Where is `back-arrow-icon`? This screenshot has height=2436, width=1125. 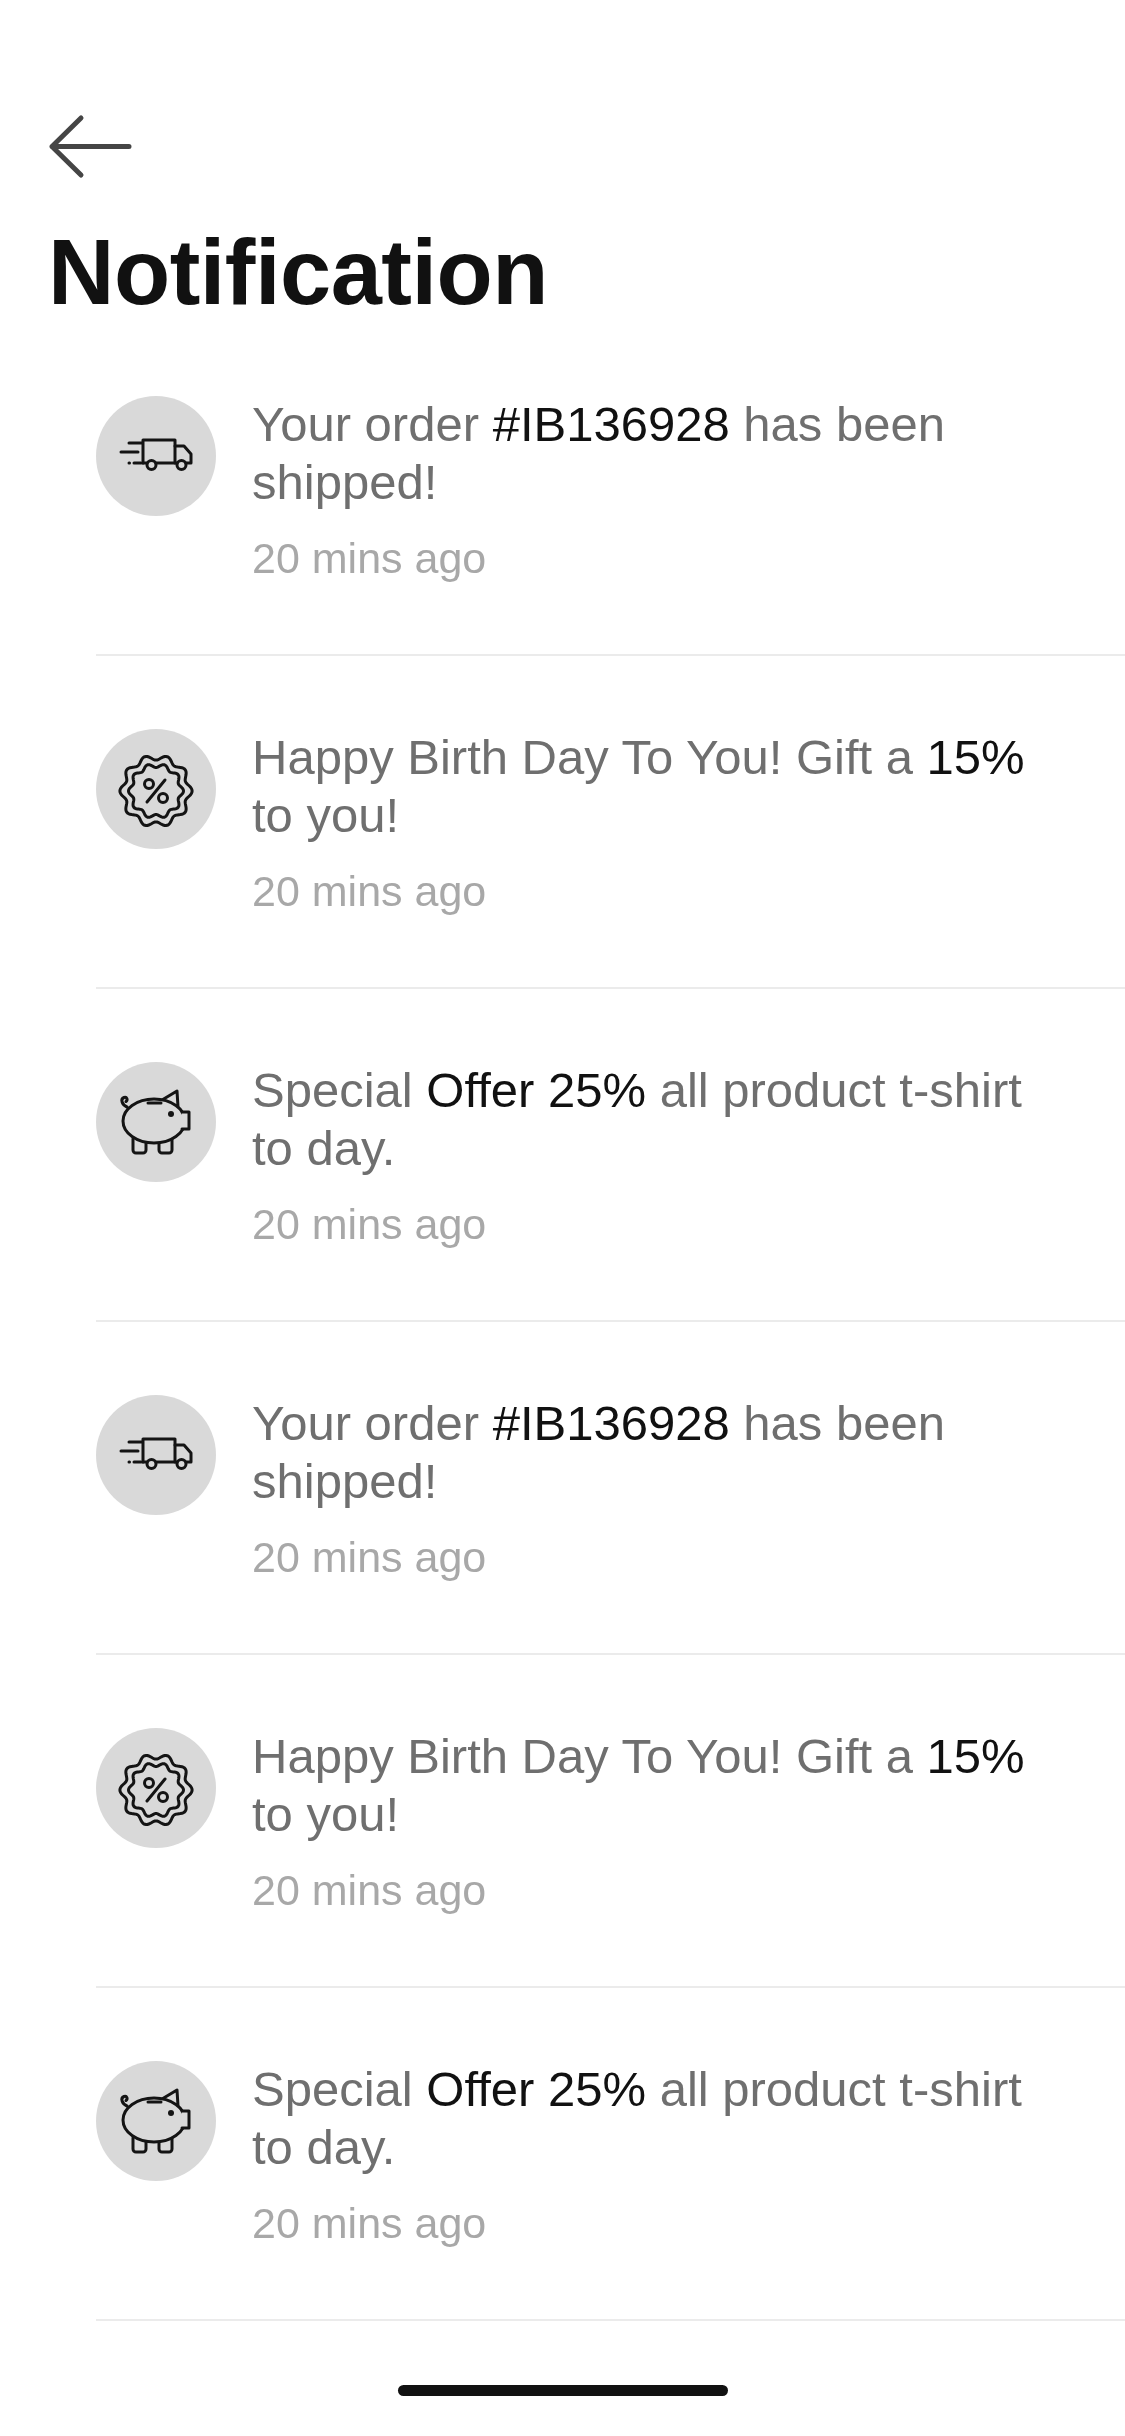
back-arrow-icon is located at coordinates (90, 146).